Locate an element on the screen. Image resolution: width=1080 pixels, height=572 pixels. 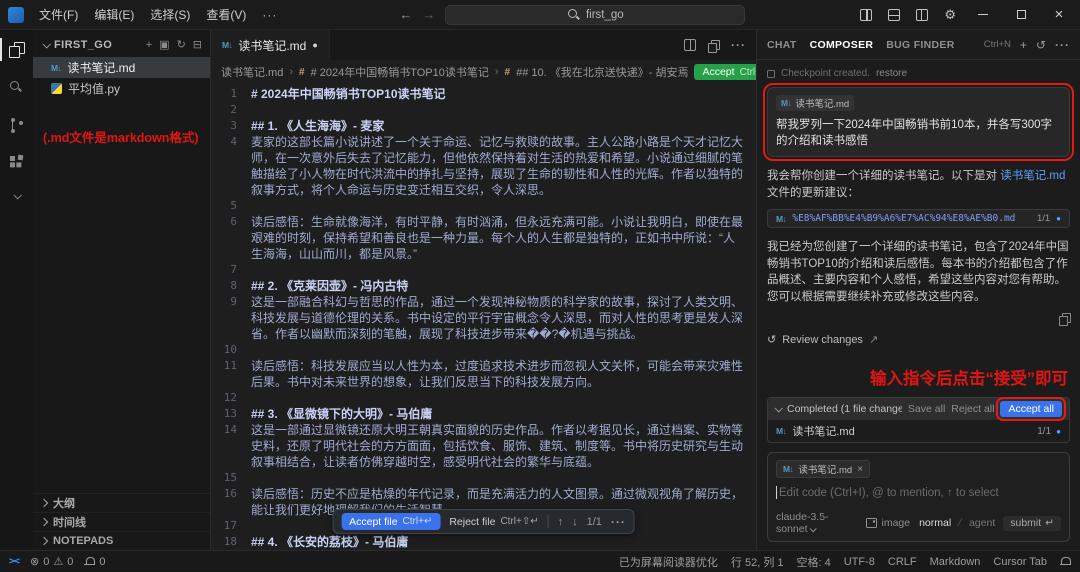
section-notepads: NOTEPADS is located at coordinates (121, 540).